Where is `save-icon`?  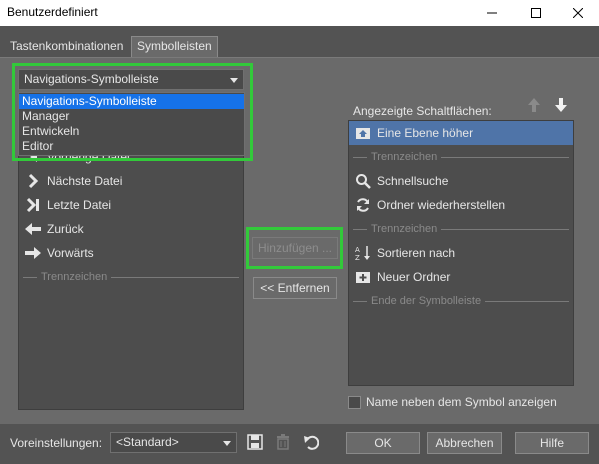
save-icon is located at coordinates (255, 442).